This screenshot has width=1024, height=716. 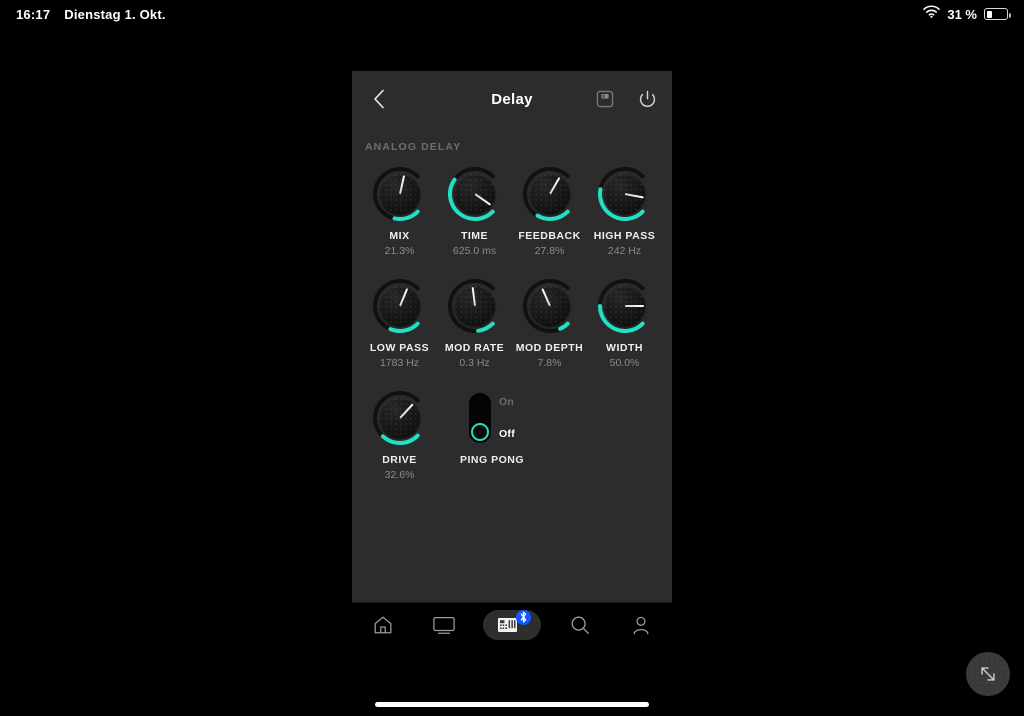 I want to click on power-button, so click(x=647, y=99).